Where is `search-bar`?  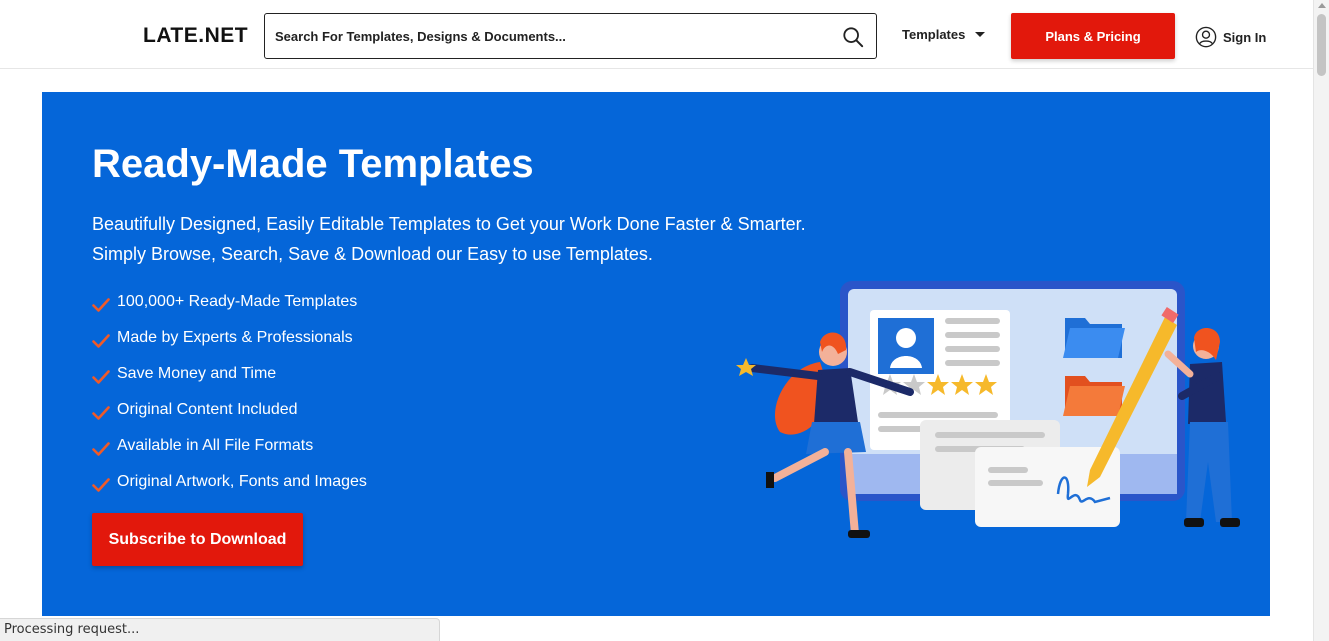 search-bar is located at coordinates (570, 36).